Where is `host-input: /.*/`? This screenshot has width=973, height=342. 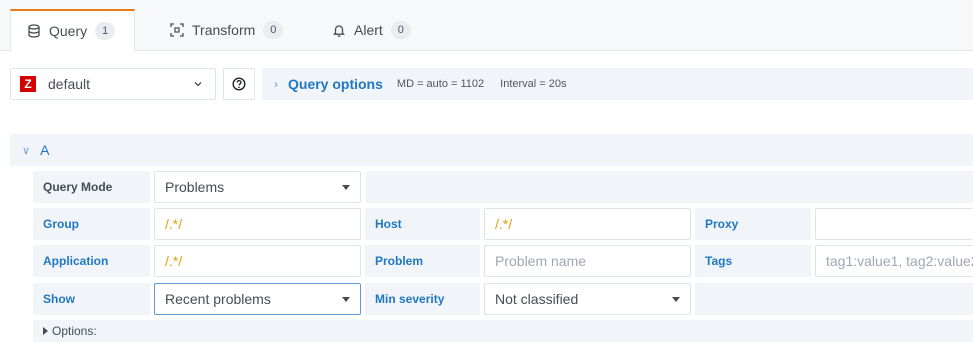
host-input: /.*/ is located at coordinates (587, 224).